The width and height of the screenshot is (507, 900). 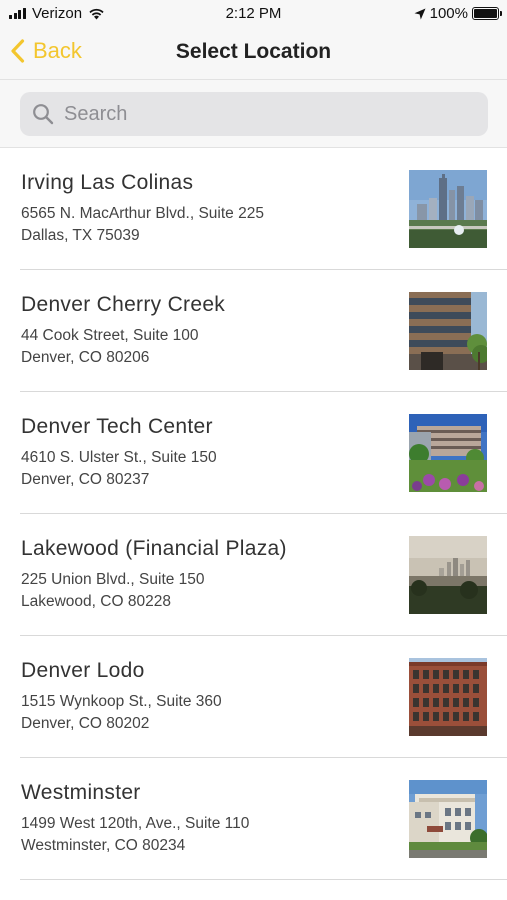 What do you see at coordinates (43, 114) in the screenshot?
I see `search-icon` at bounding box center [43, 114].